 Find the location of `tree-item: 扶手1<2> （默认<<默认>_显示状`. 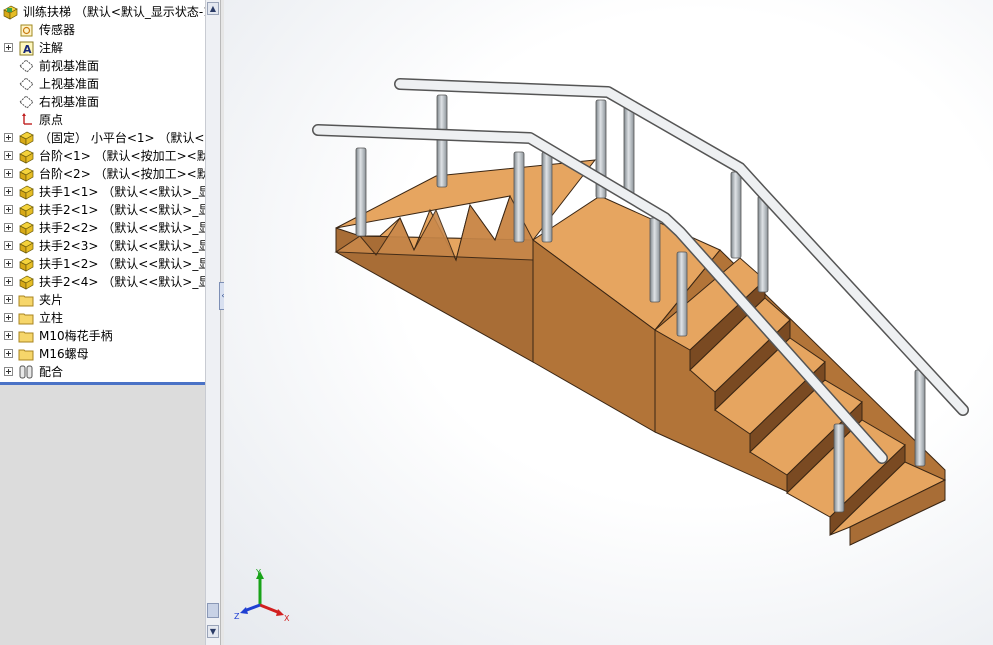

tree-item: 扶手1<2> （默认<<默认>_显示状 is located at coordinates (102, 264).